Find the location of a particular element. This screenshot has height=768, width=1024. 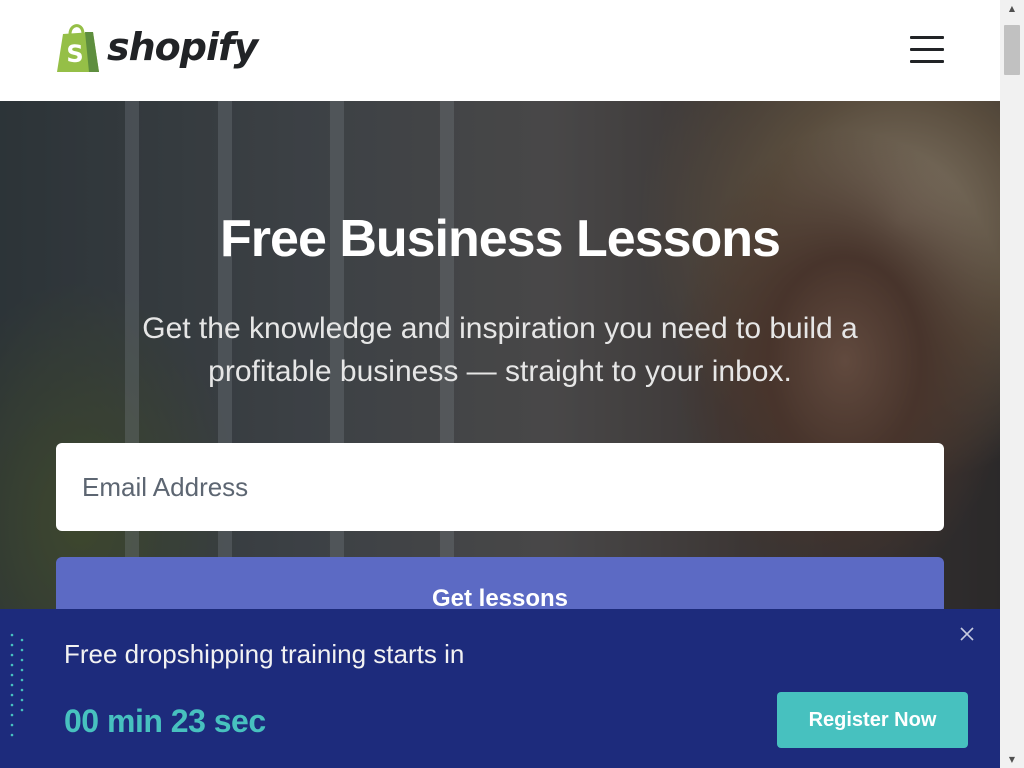

email-input is located at coordinates (500, 487).